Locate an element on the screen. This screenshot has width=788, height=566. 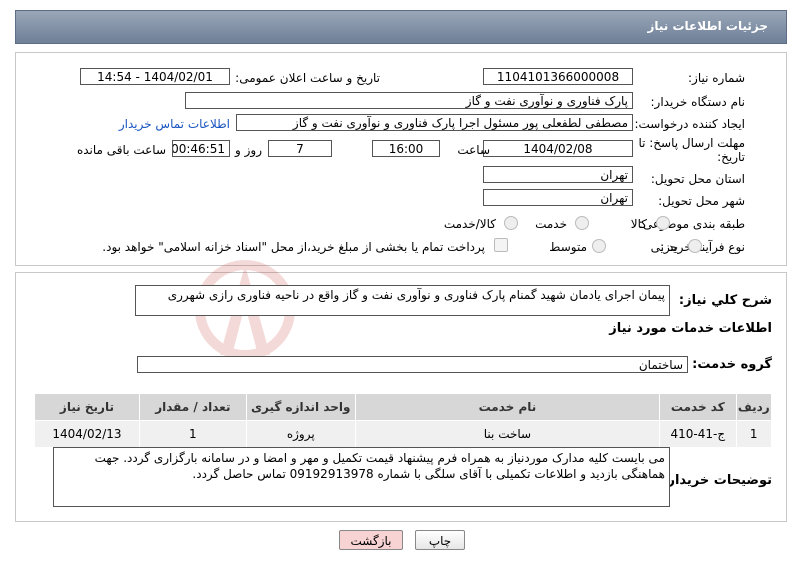
process-medium-radio is located at coordinates (599, 246).